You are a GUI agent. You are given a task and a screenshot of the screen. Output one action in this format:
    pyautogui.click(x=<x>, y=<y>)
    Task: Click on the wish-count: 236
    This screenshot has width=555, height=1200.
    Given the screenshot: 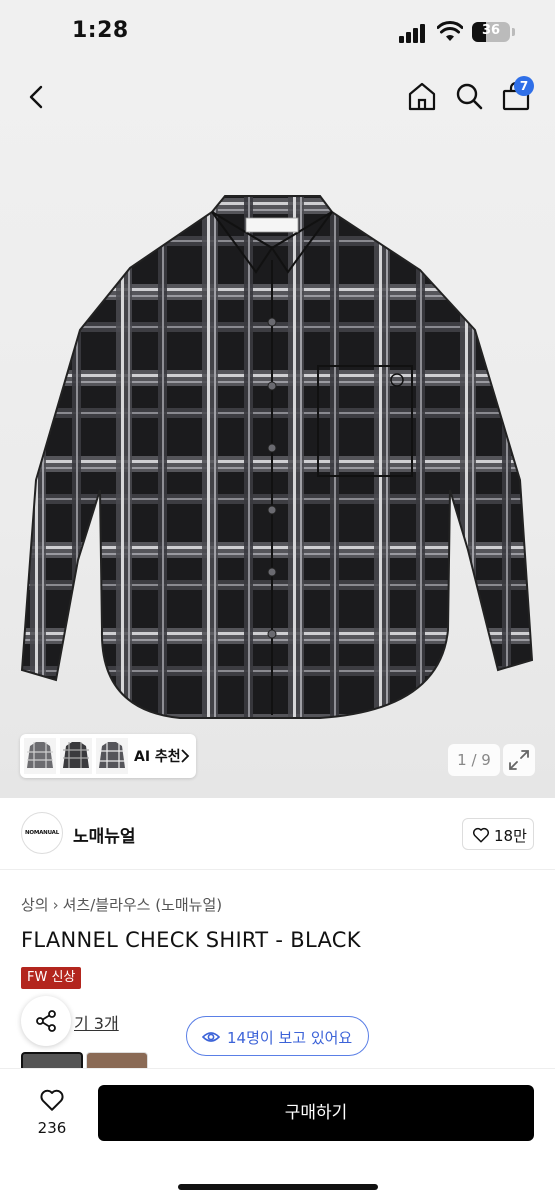 What is the action you would take?
    pyautogui.click(x=52, y=1128)
    